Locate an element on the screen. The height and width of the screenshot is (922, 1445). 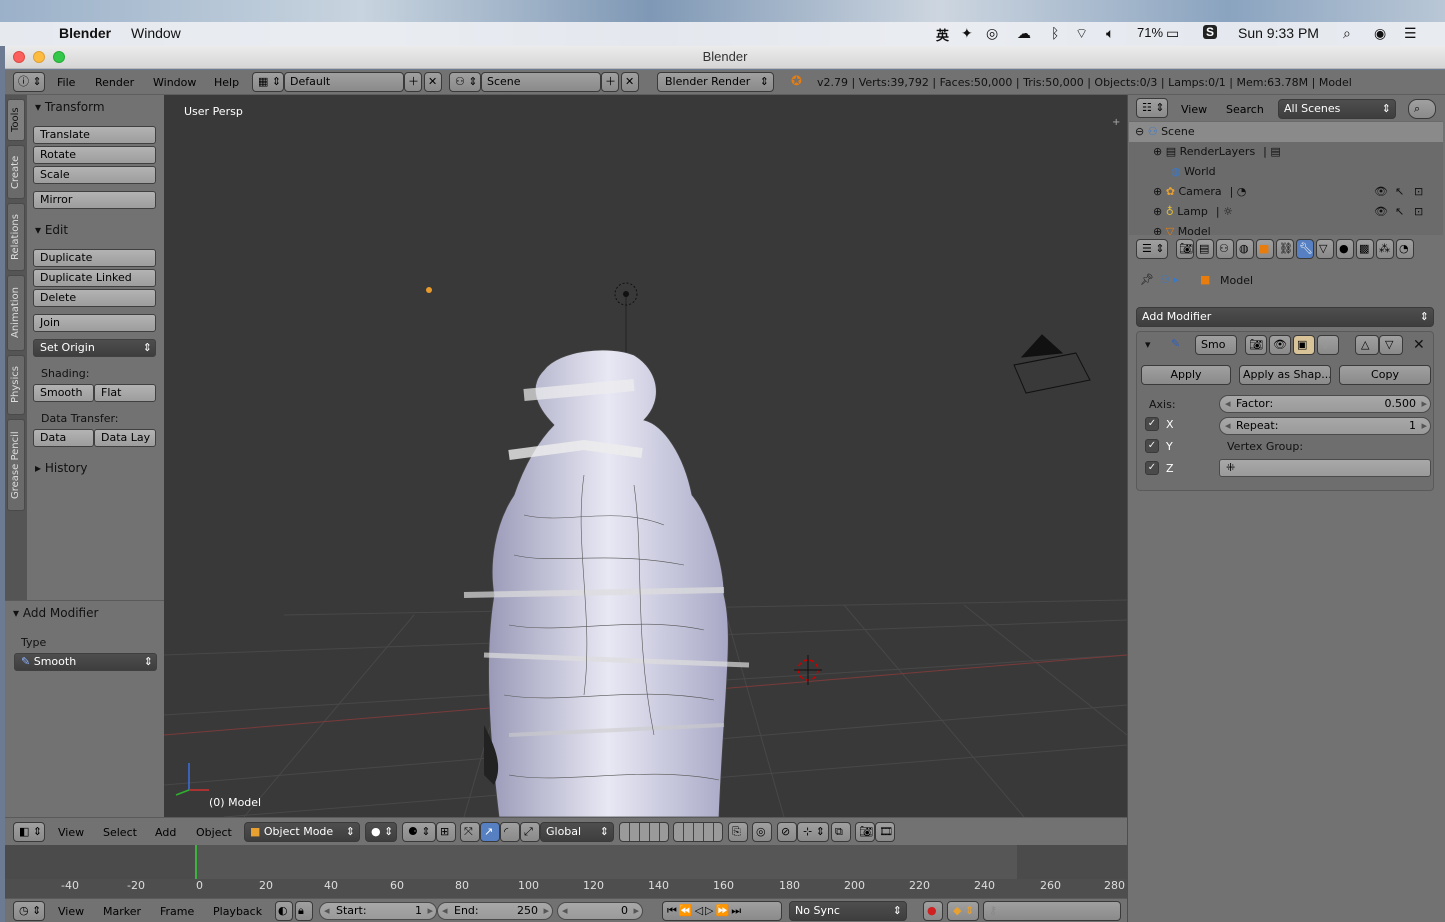
outliner-row-world: ◍ World is located at coordinates (1286, 172).